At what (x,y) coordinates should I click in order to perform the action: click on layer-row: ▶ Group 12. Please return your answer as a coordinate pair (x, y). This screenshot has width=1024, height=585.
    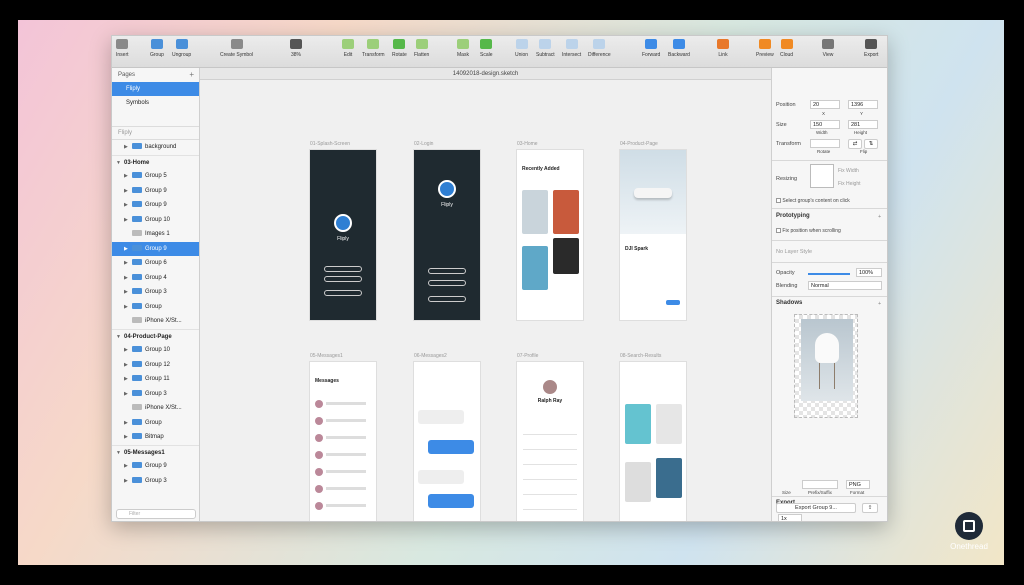
    Looking at the image, I should click on (155, 365).